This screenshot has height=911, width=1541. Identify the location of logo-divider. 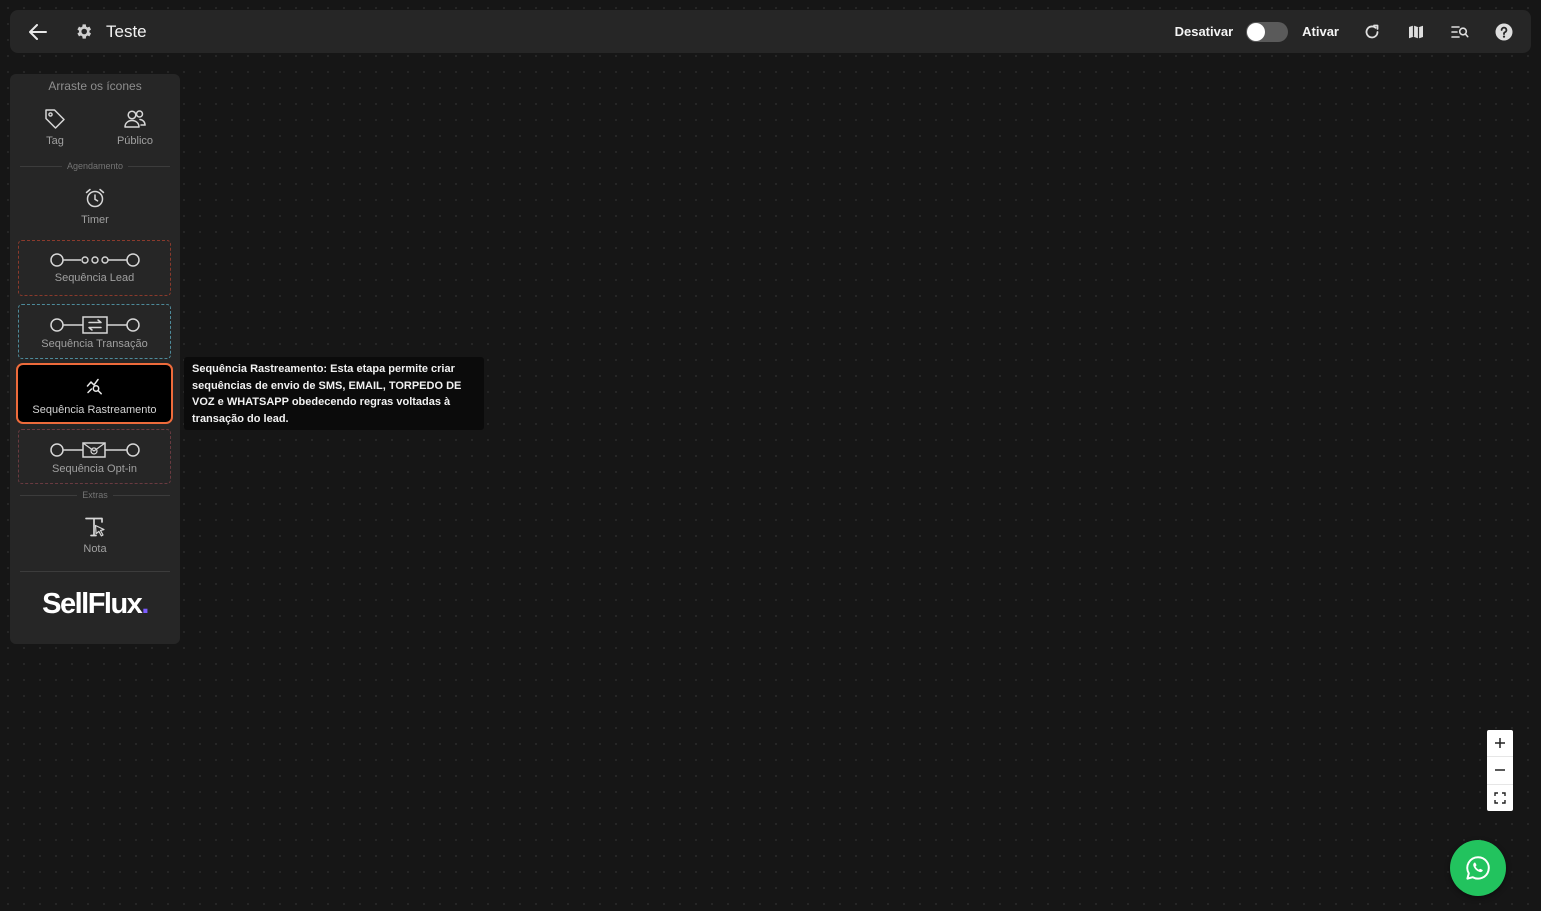
(95, 571).